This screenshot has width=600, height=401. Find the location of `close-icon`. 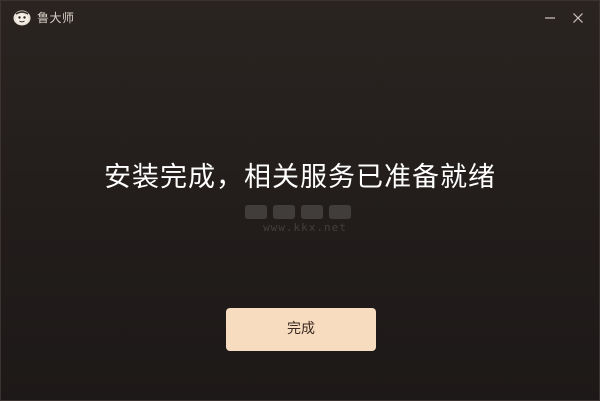

close-icon is located at coordinates (578, 18).